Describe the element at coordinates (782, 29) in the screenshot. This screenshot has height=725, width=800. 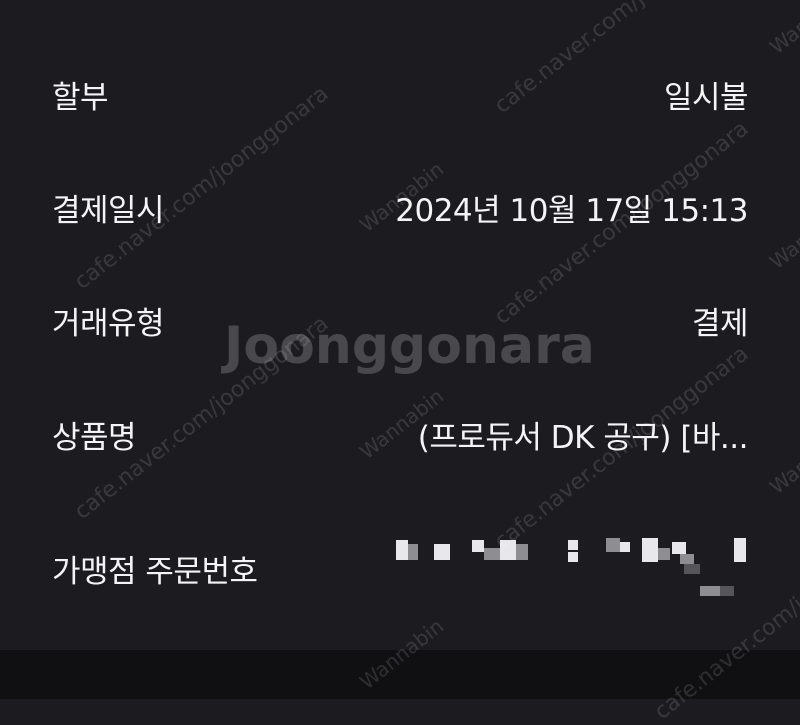
I see `watermark-user: Wannabin` at that location.